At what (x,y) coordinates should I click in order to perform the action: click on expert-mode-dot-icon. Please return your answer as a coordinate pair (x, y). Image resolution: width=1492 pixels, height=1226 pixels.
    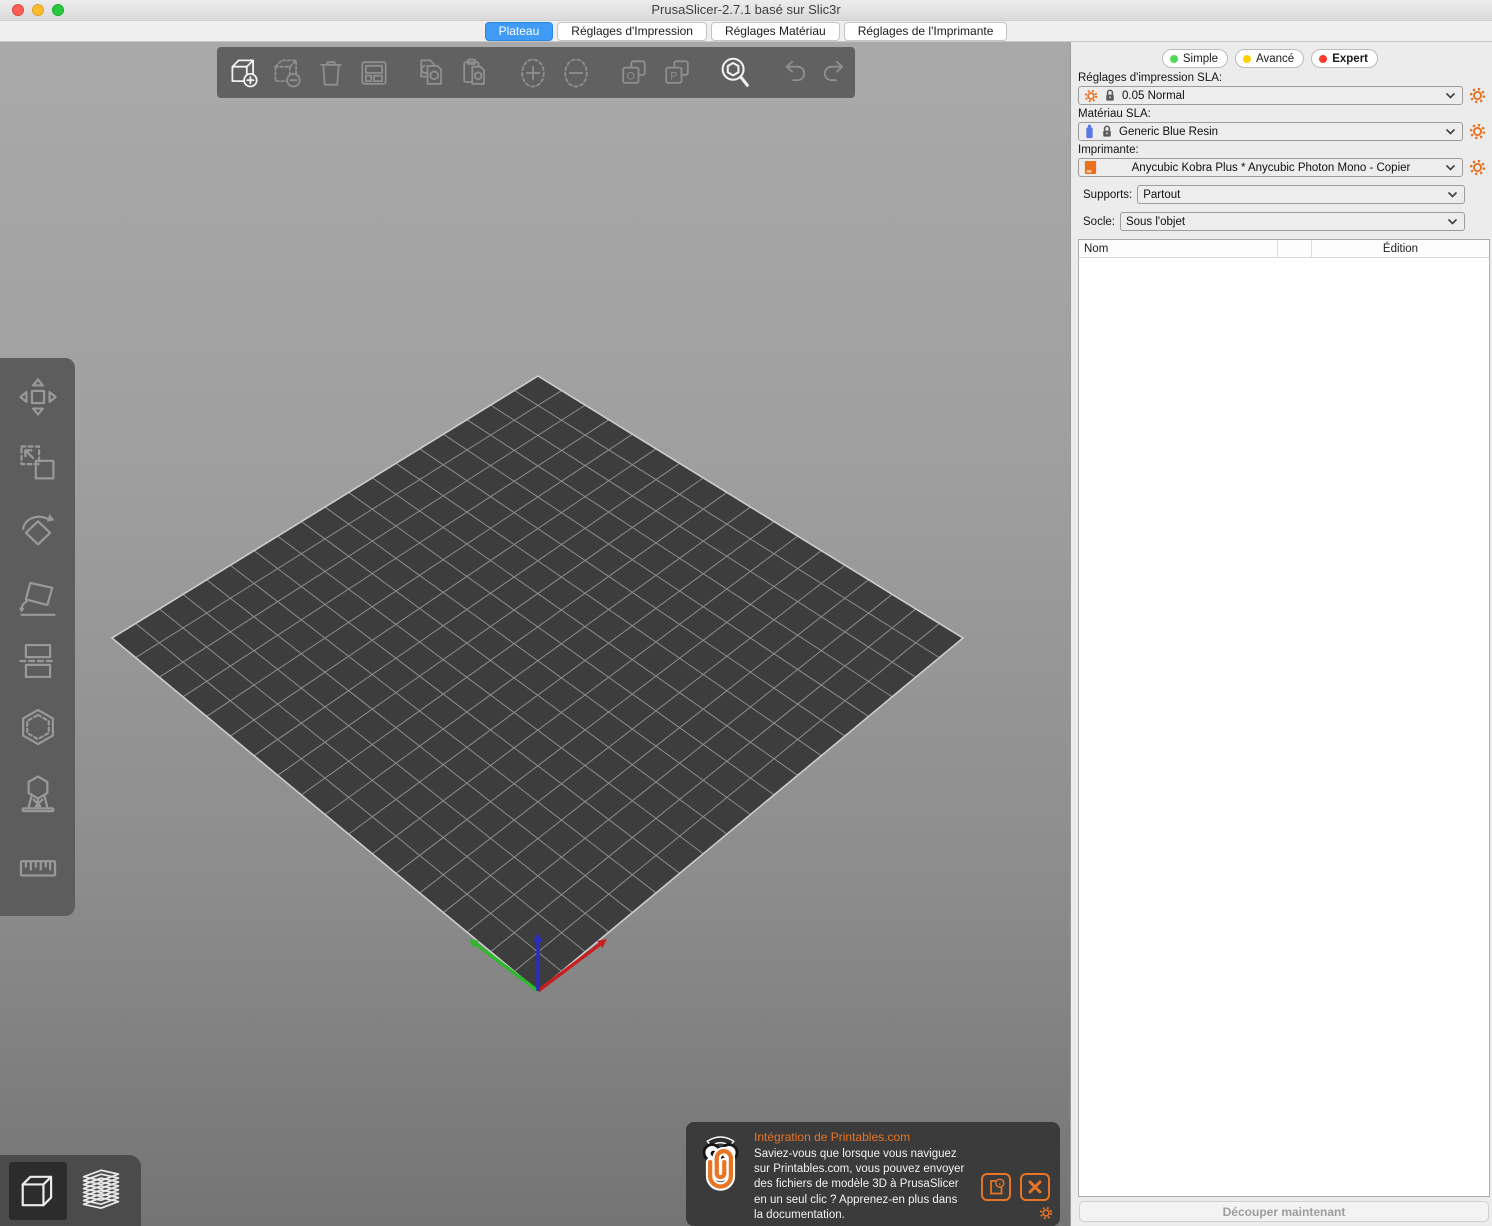
    Looking at the image, I should click on (1323, 58).